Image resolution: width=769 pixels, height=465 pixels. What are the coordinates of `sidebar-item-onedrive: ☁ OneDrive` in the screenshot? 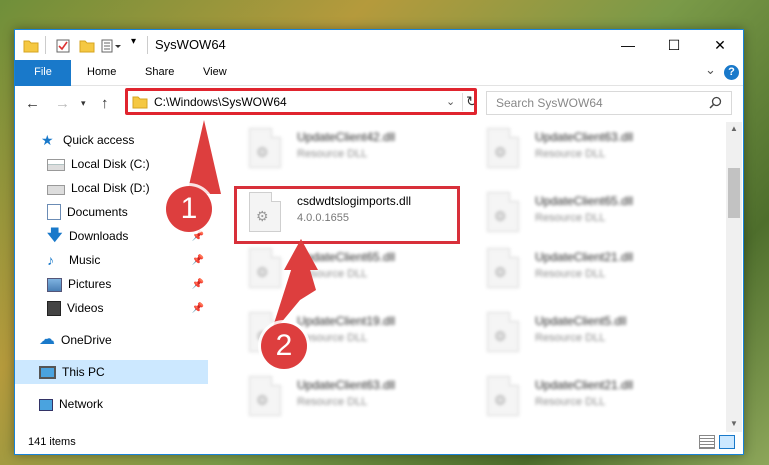 It's located at (111, 340).